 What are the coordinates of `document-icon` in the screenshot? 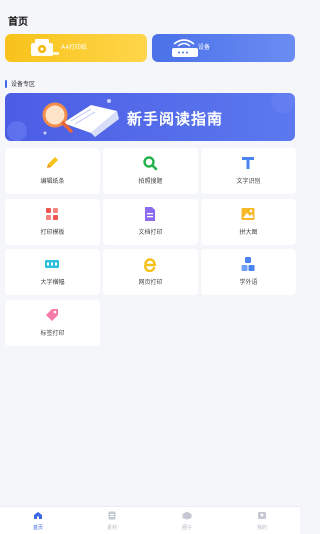 It's located at (150, 214).